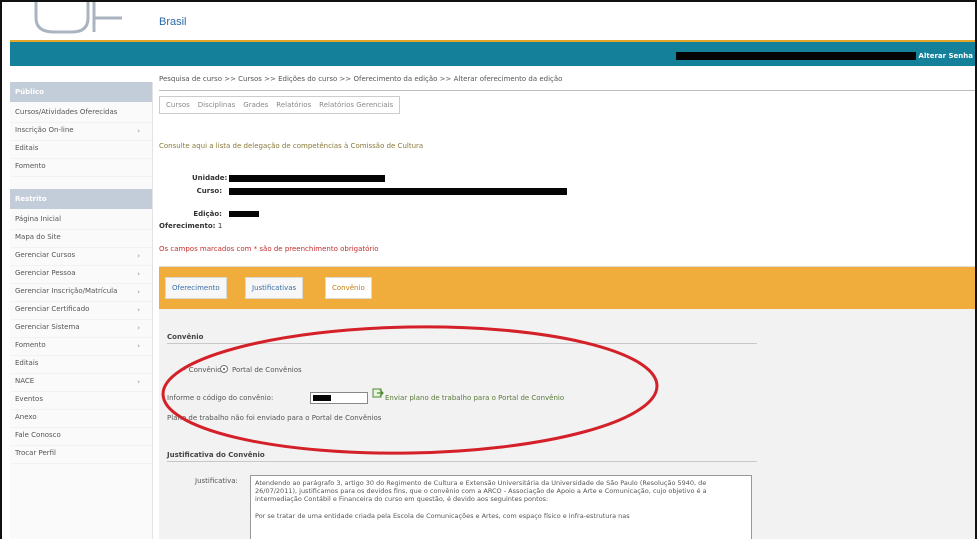 The width and height of the screenshot is (977, 539). Describe the element at coordinates (45, 255) in the screenshot. I see `sidebar-item-label: Gerenciar Cursos` at that location.